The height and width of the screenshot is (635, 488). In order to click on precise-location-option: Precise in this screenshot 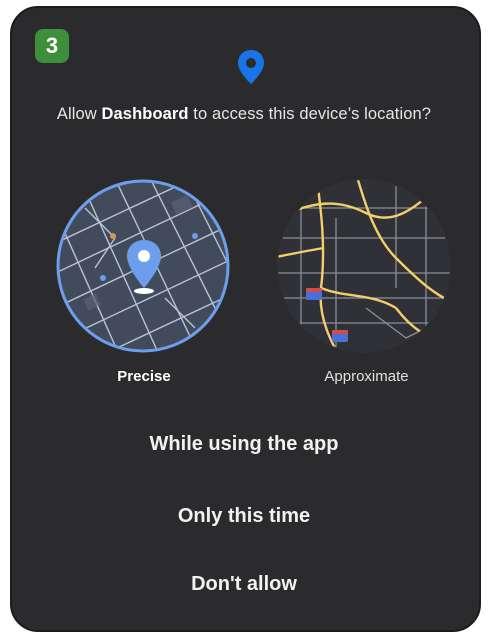, I will do `click(145, 285)`.